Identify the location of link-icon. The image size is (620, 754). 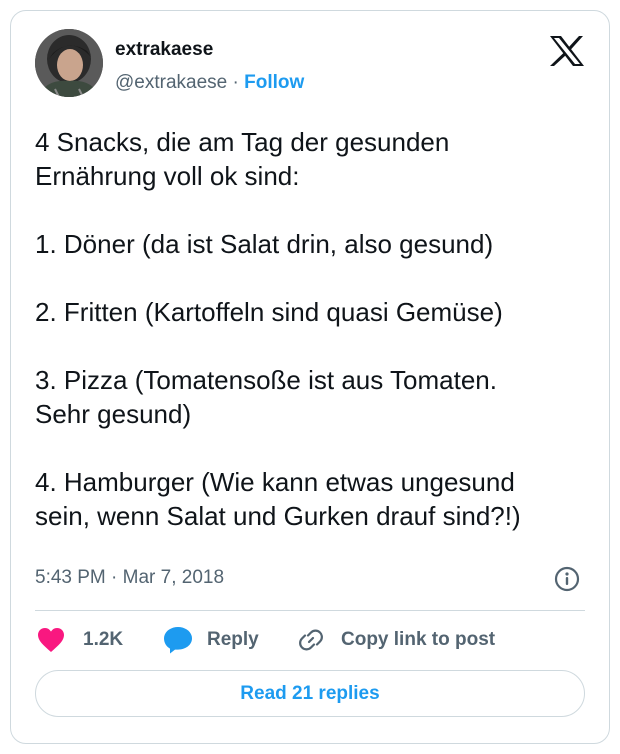
(311, 640).